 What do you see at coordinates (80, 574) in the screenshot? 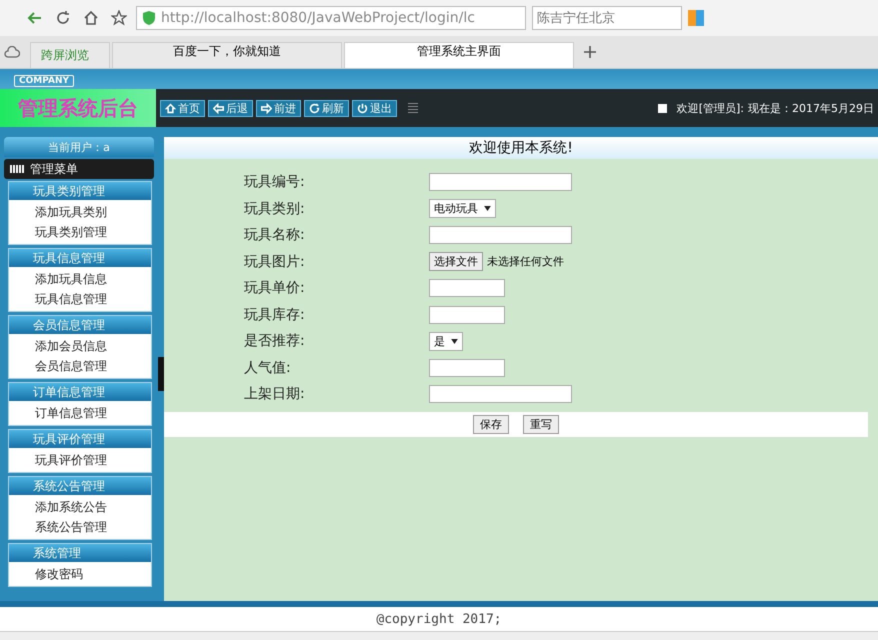
I see `menu-item: 修改密码` at bounding box center [80, 574].